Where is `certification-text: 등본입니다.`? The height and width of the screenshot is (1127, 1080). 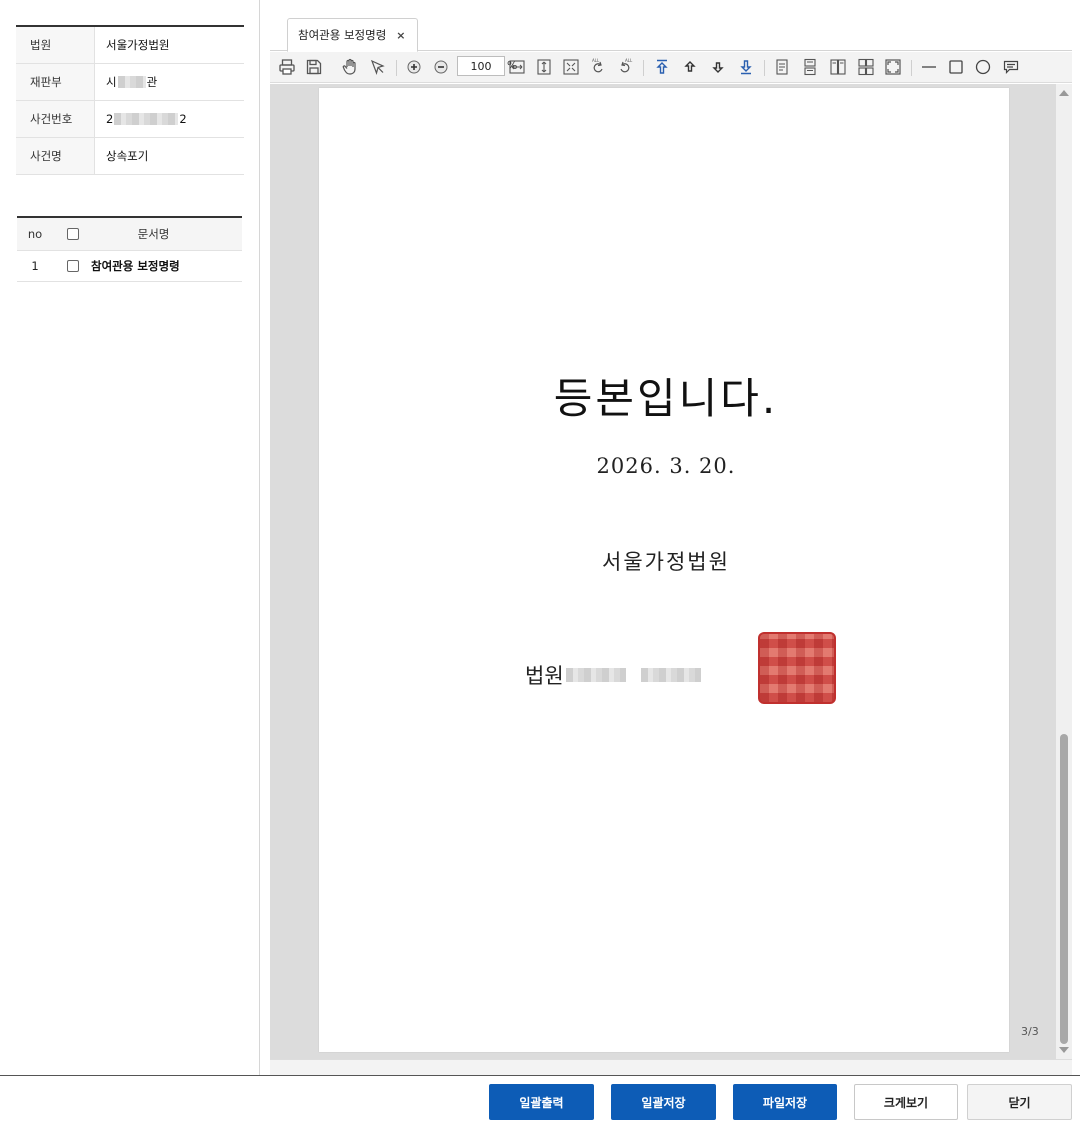 certification-text: 등본입니다. is located at coordinates (666, 398).